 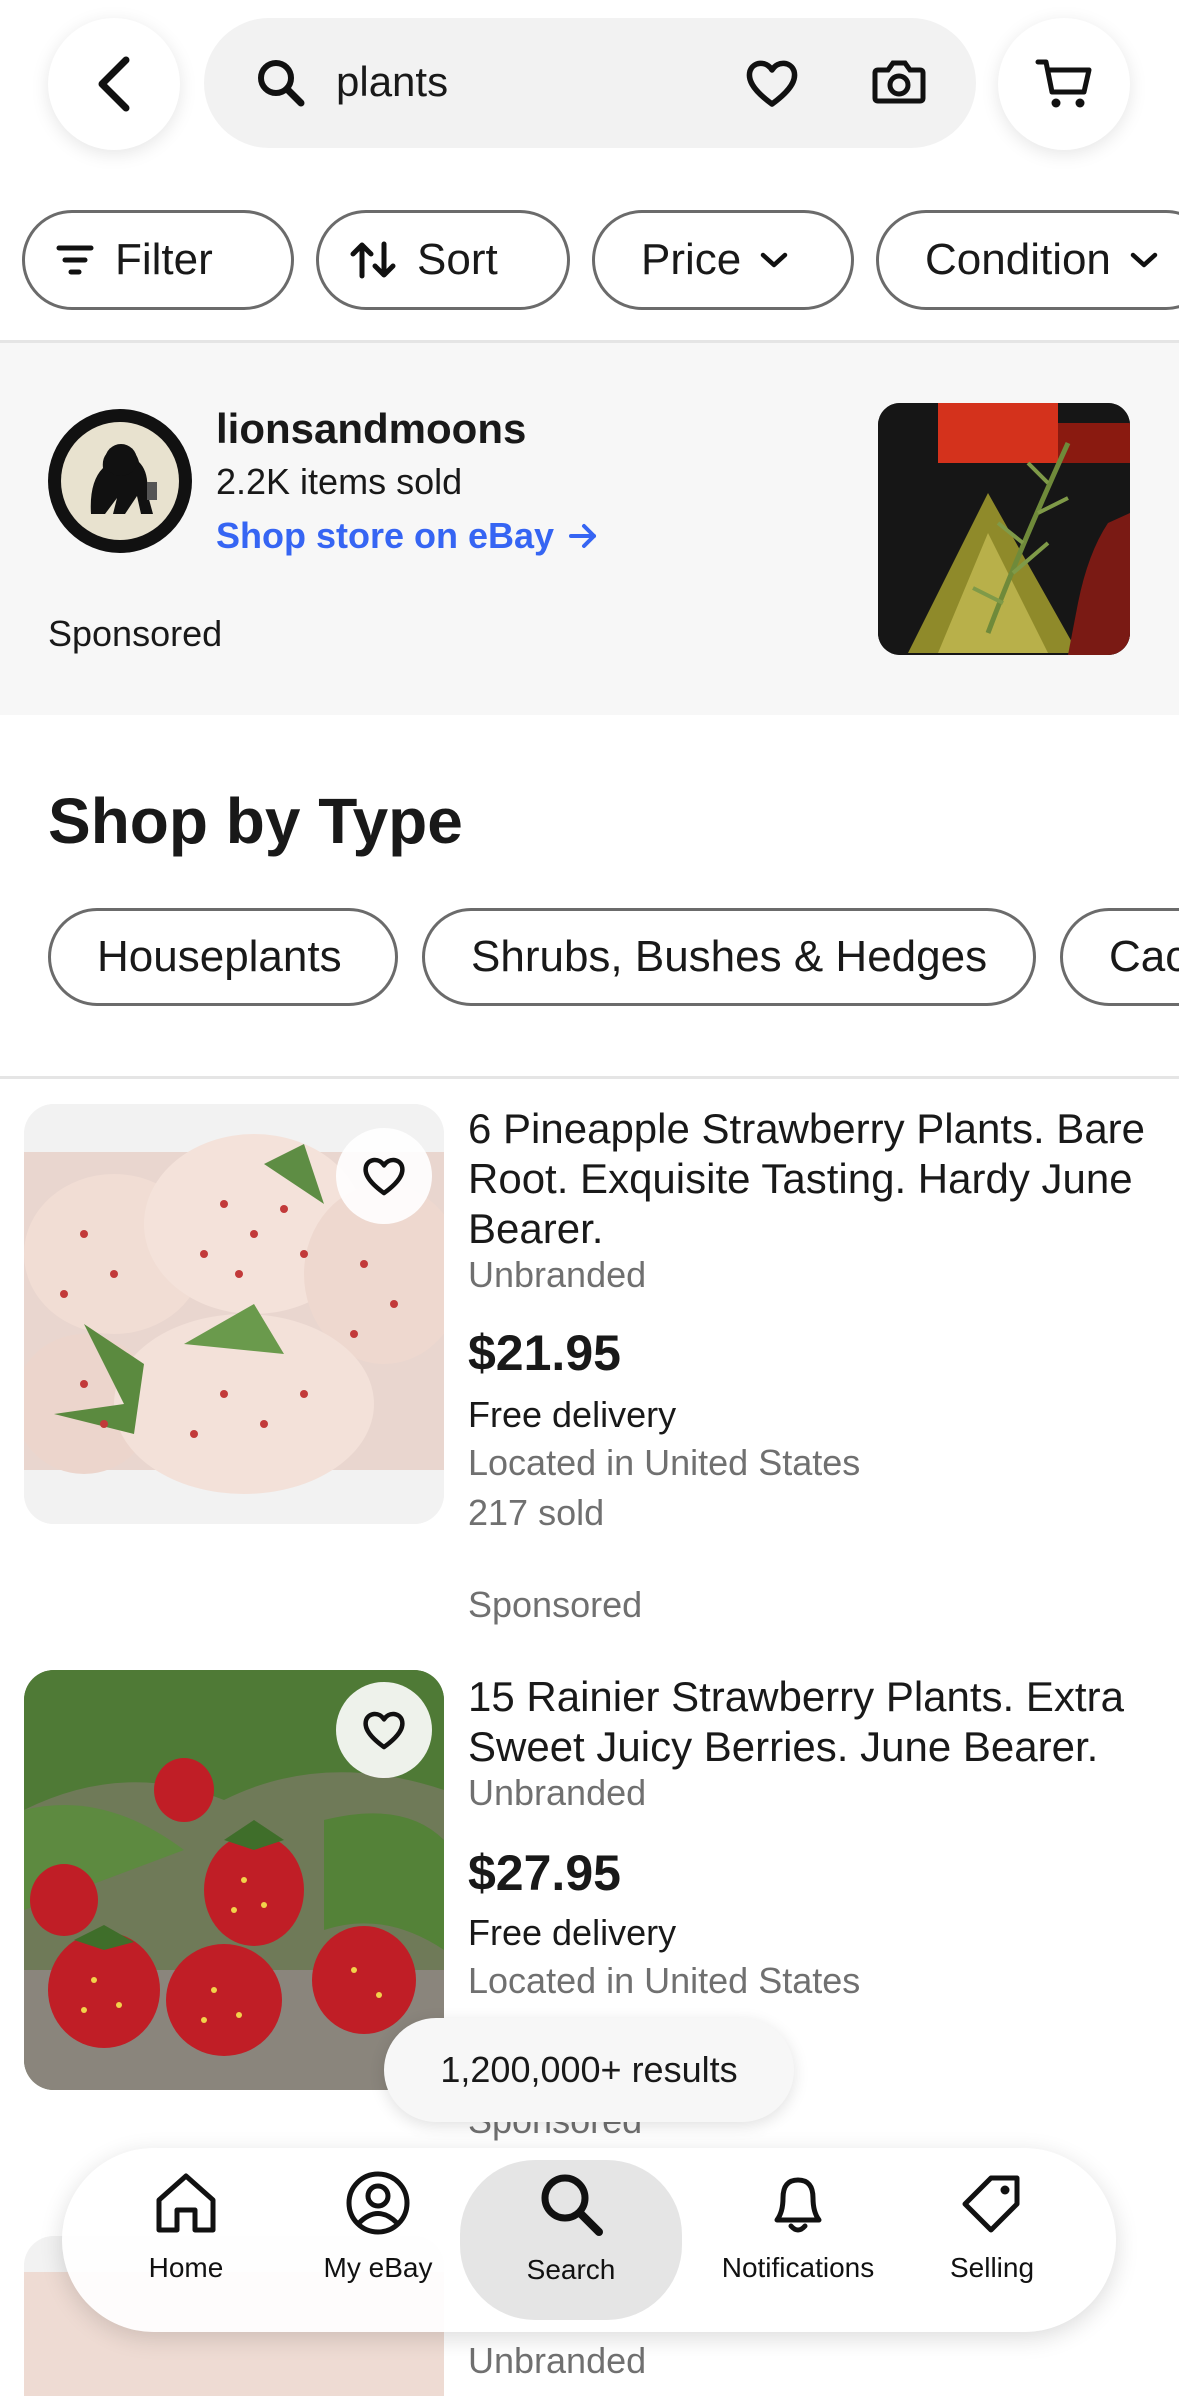 I want to click on nav-selling-label: Selling, so click(x=992, y=2267).